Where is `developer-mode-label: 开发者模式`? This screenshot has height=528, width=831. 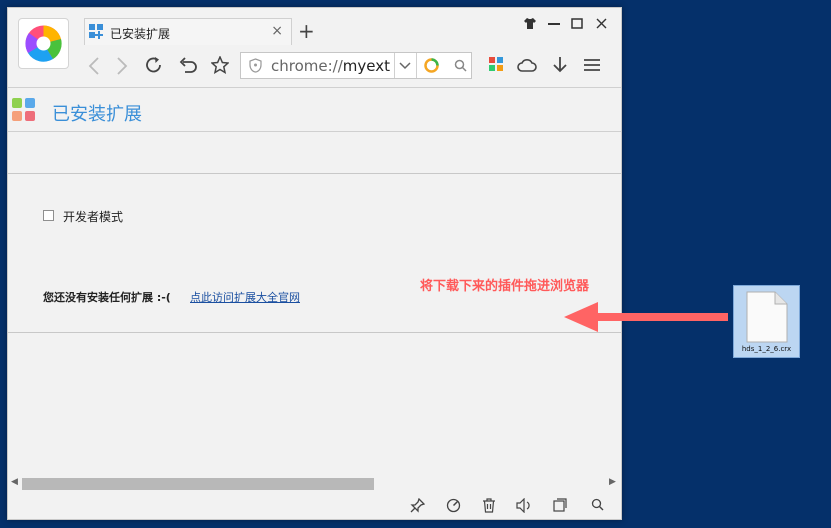
developer-mode-label: 开发者模式 is located at coordinates (93, 216).